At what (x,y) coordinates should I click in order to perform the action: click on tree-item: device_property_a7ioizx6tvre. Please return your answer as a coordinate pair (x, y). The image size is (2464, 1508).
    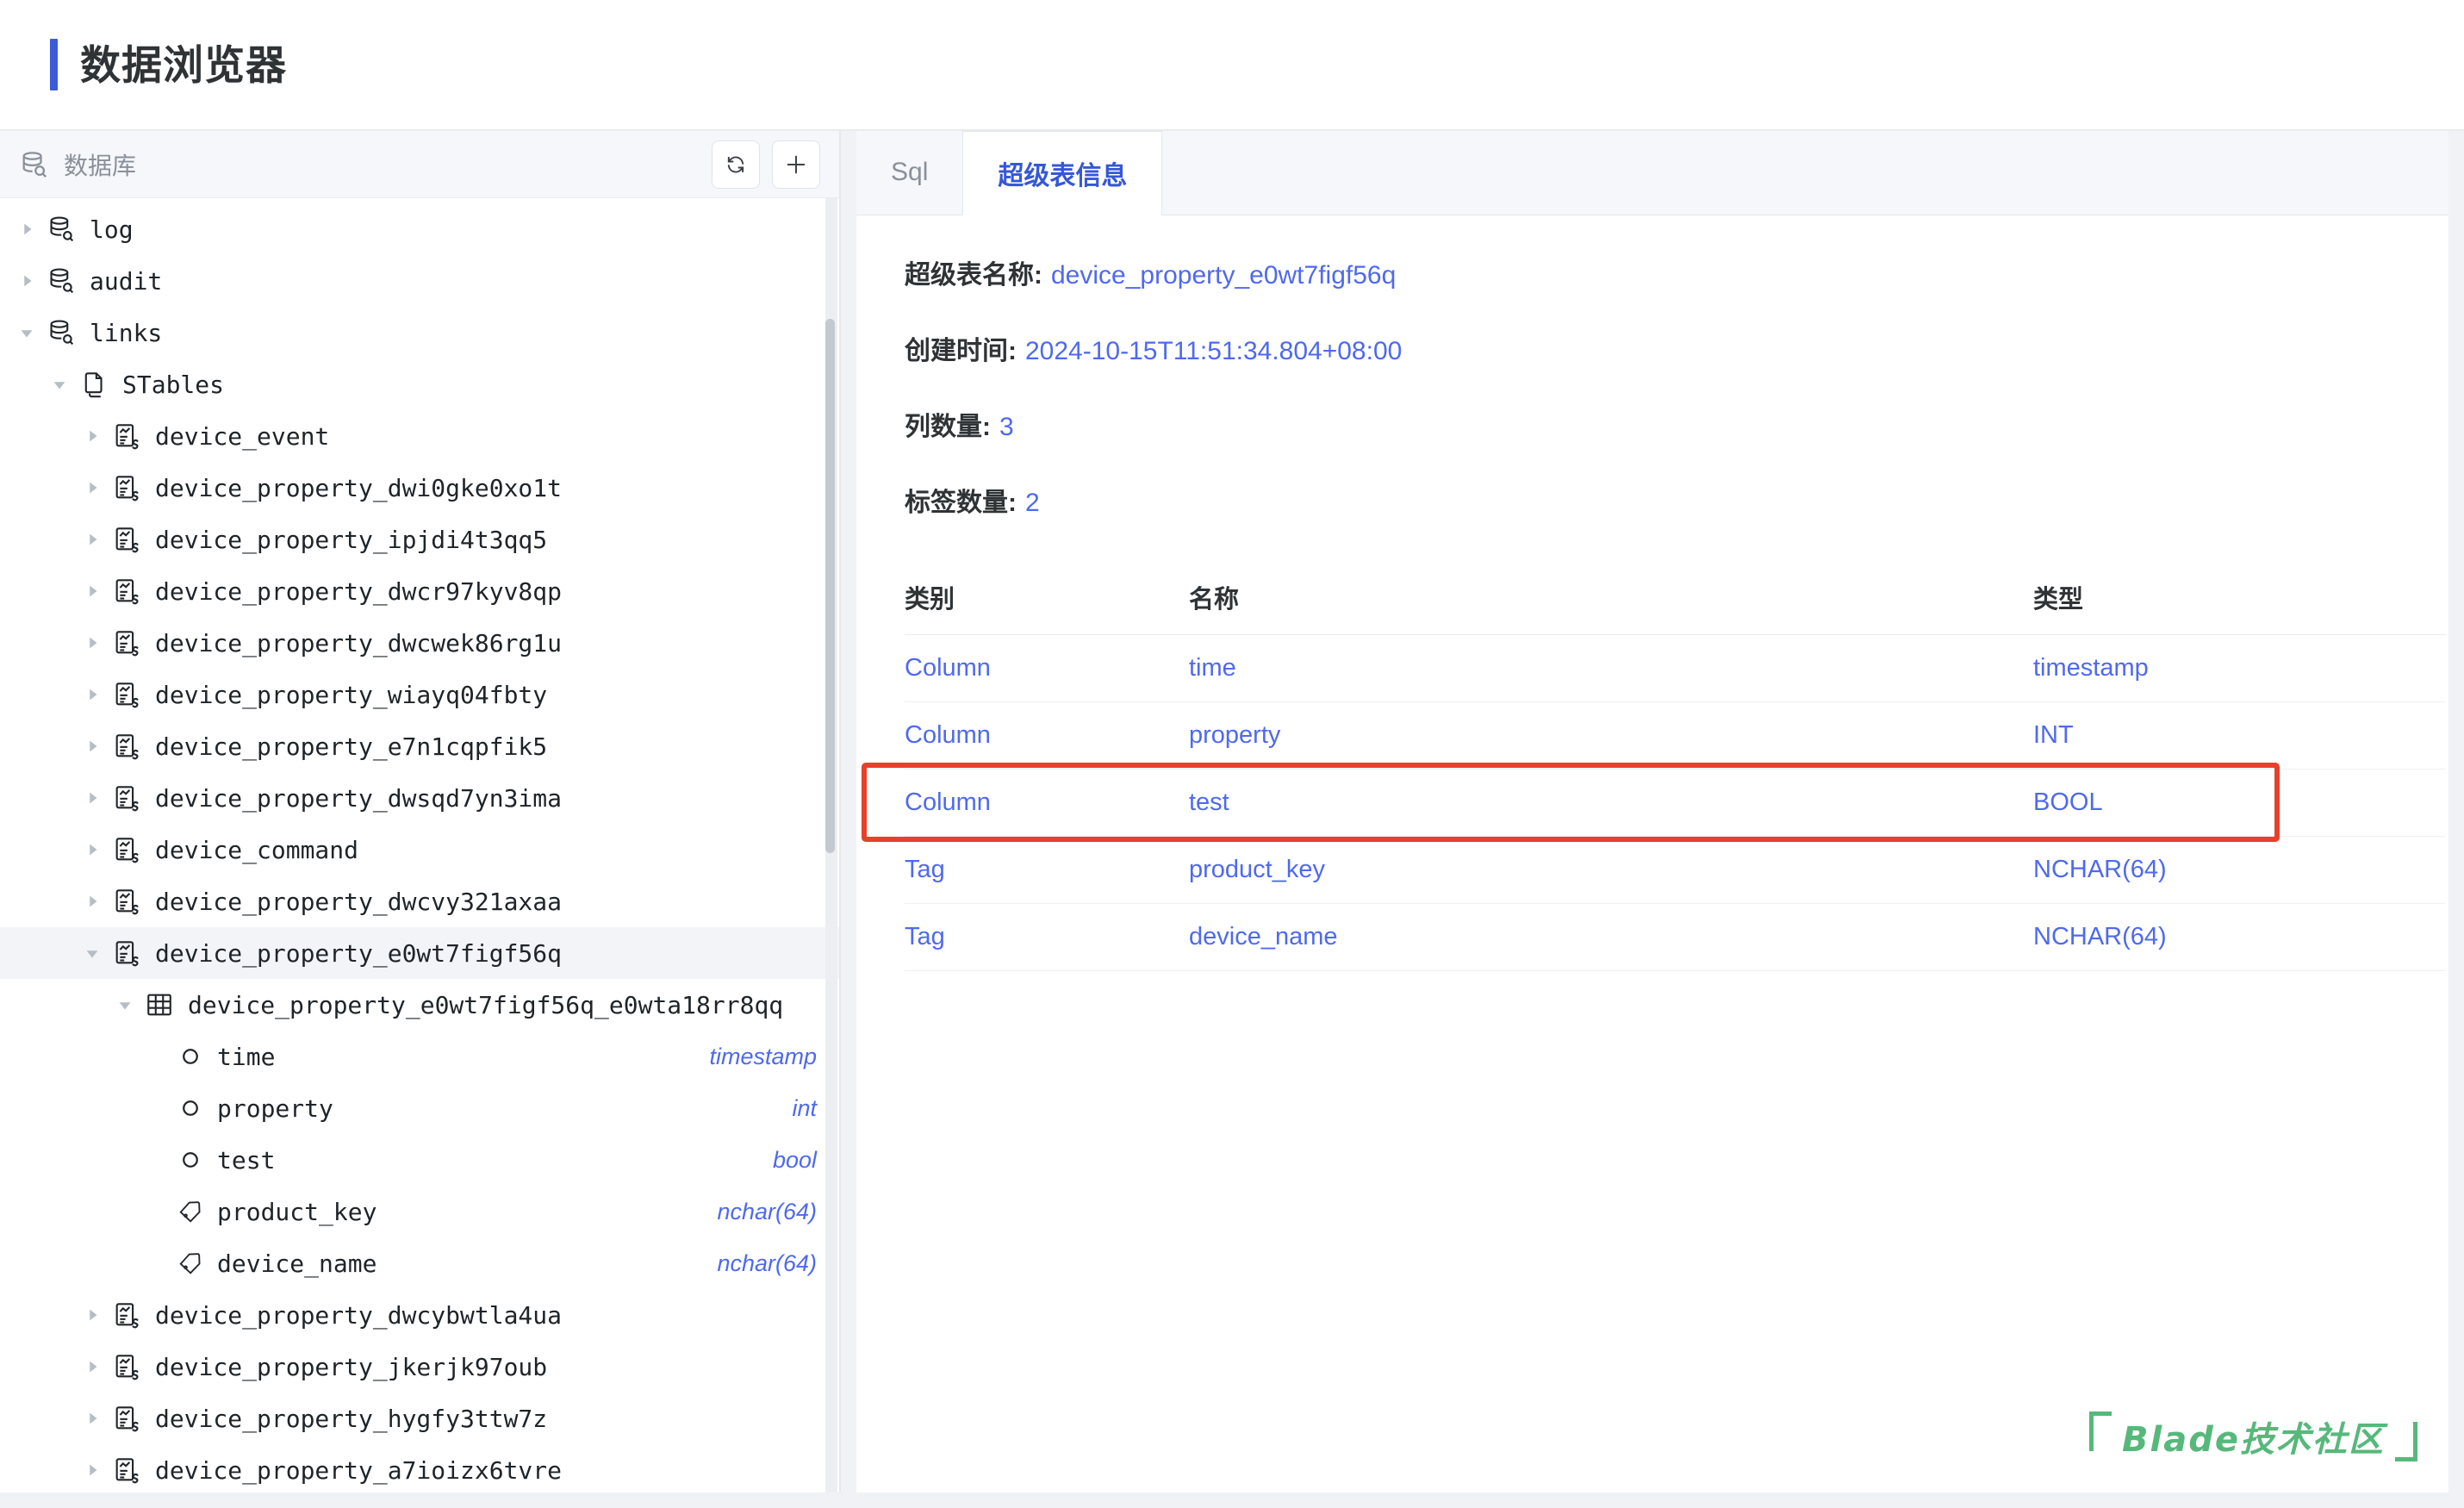
    Looking at the image, I should click on (420, 1468).